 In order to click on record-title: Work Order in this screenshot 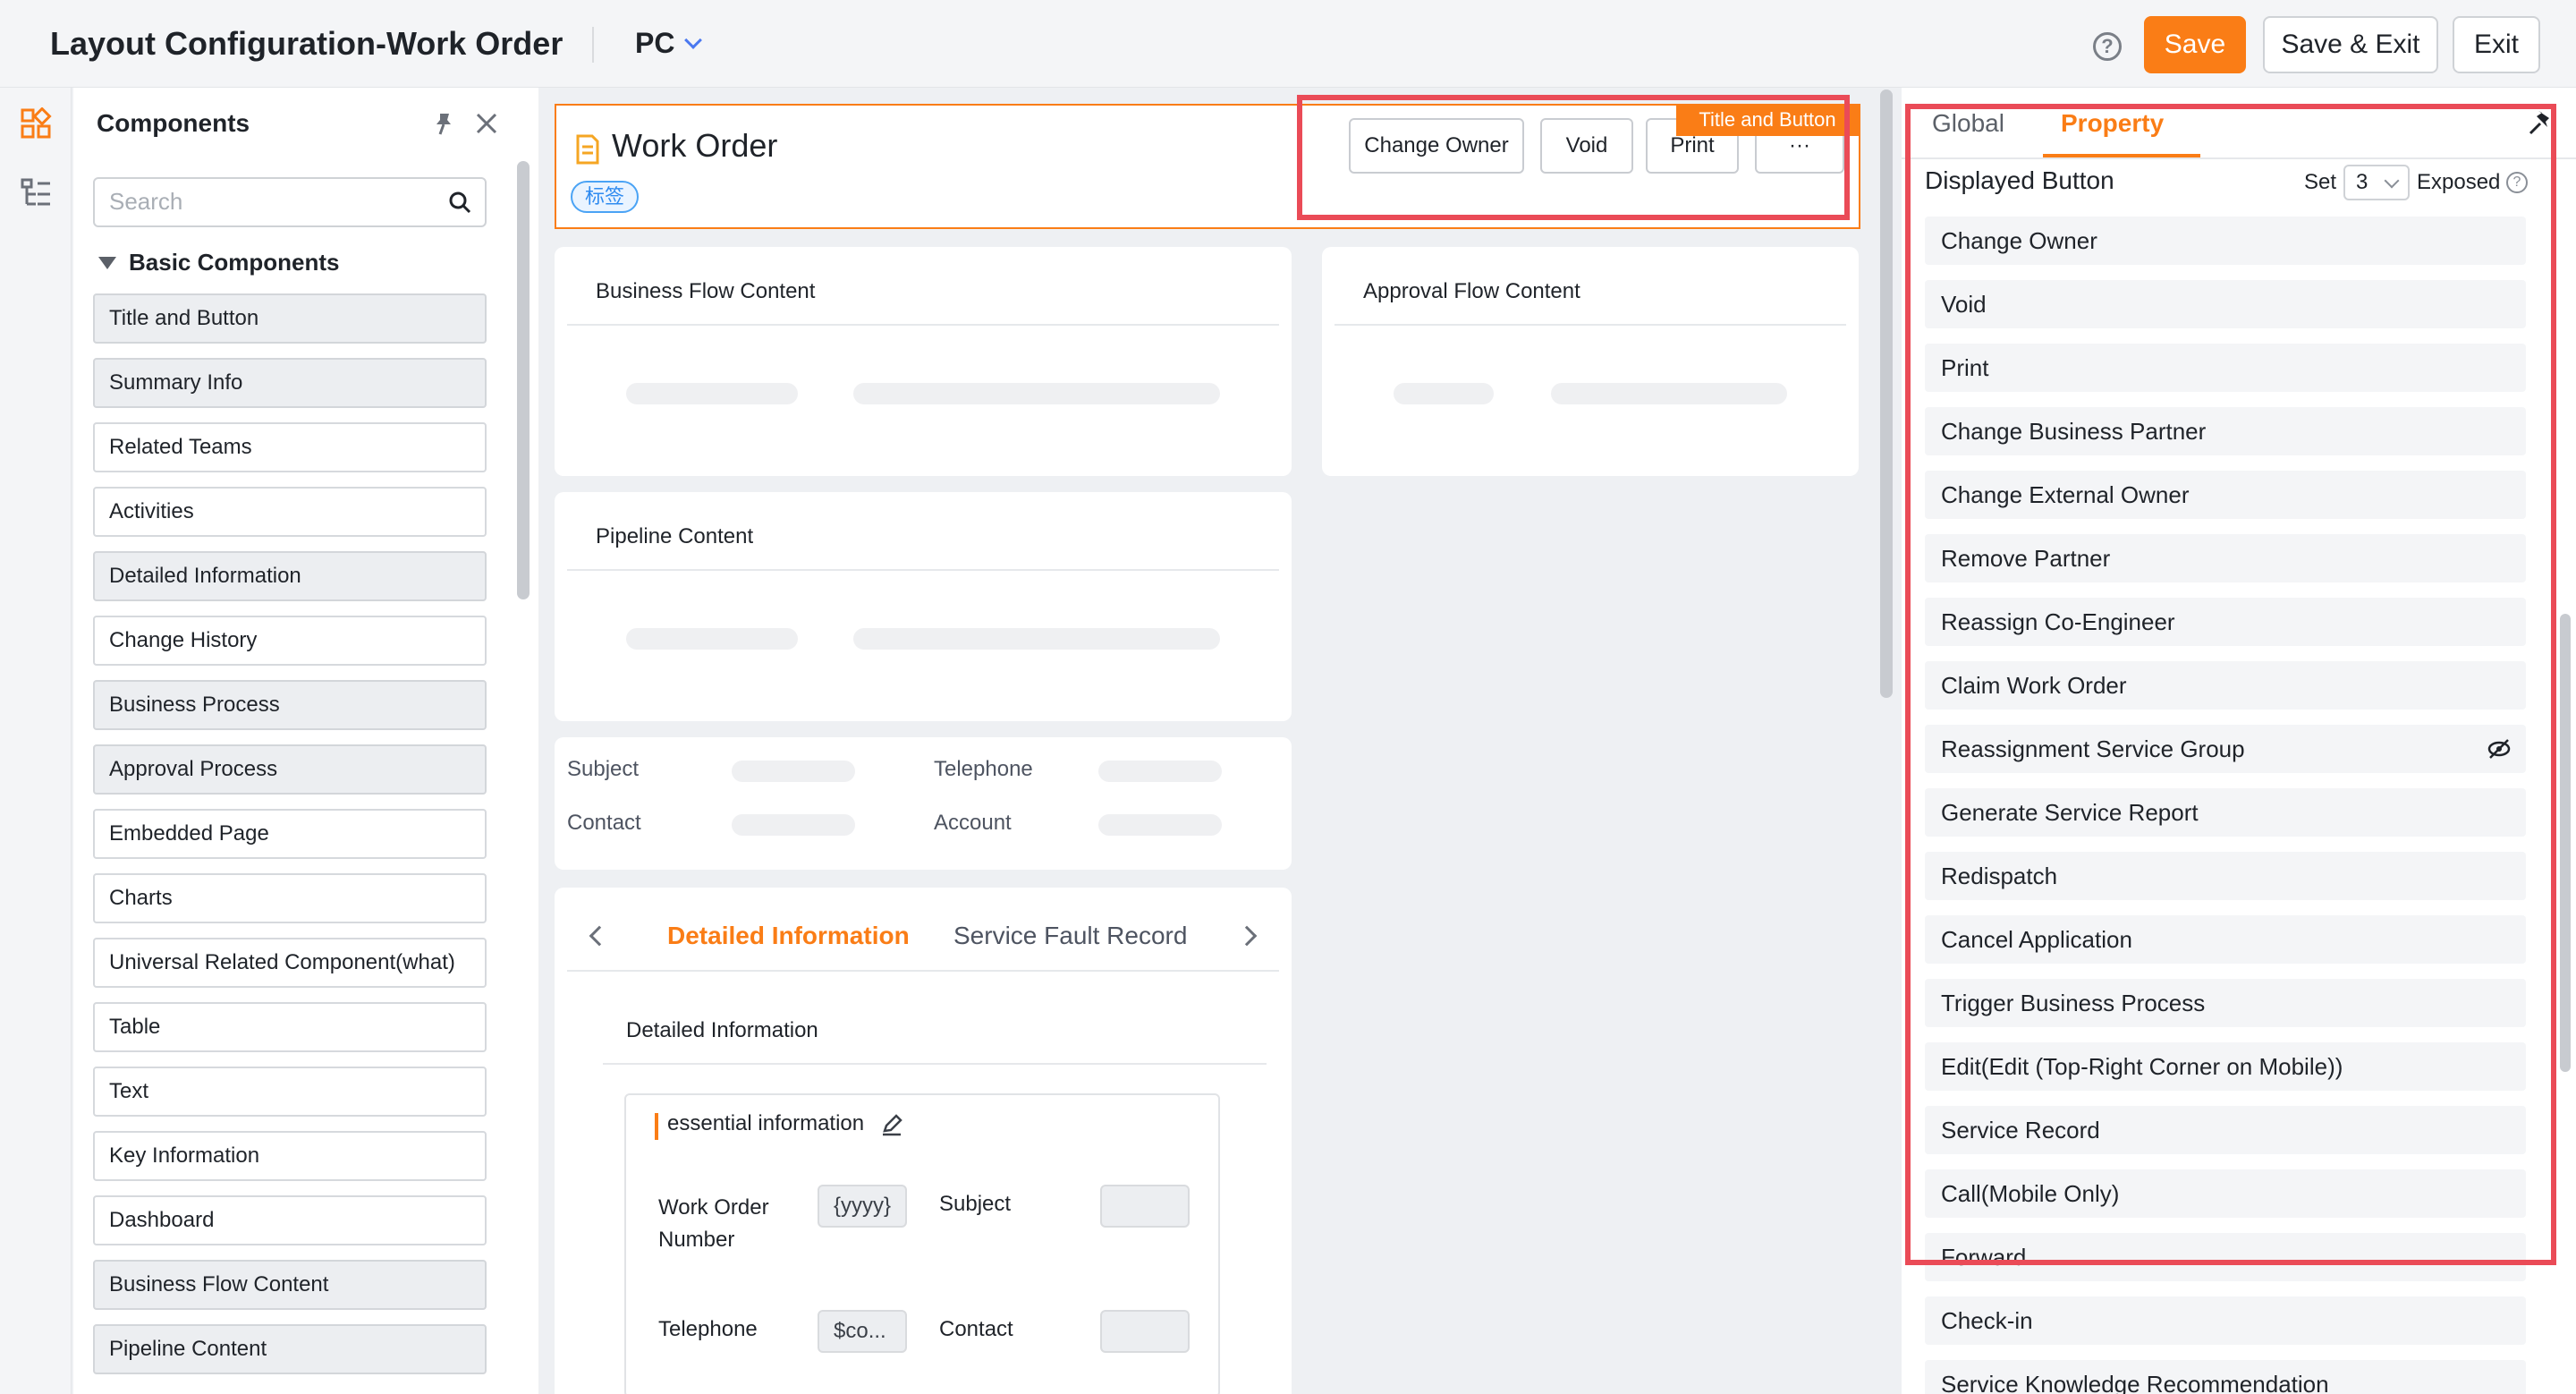, I will do `click(695, 145)`.